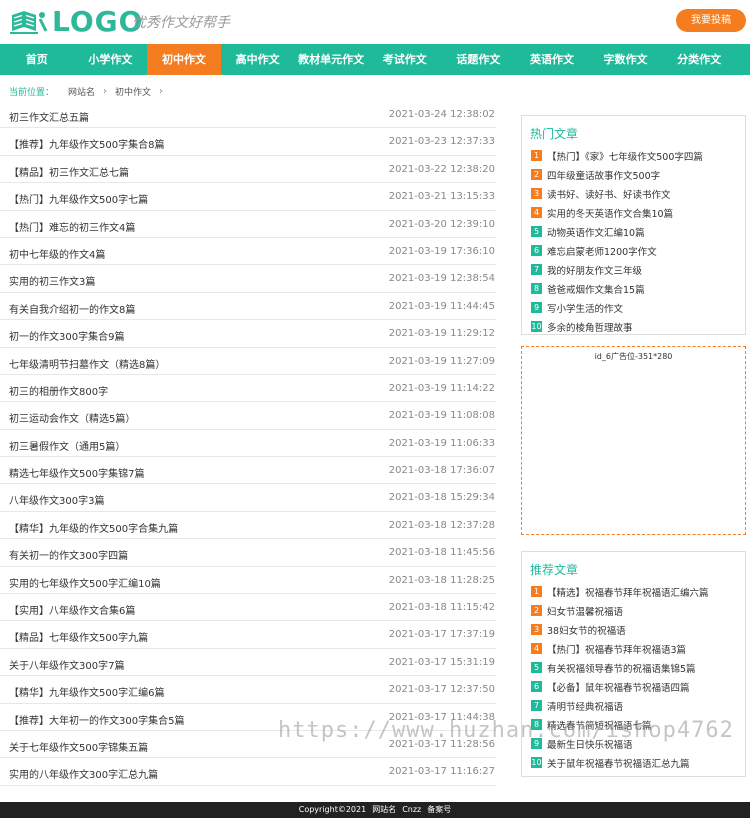 Image resolution: width=750 pixels, height=818 pixels. Describe the element at coordinates (66, 664) in the screenshot. I see `article-title-link: 关于八年级作文300字7篇` at that location.